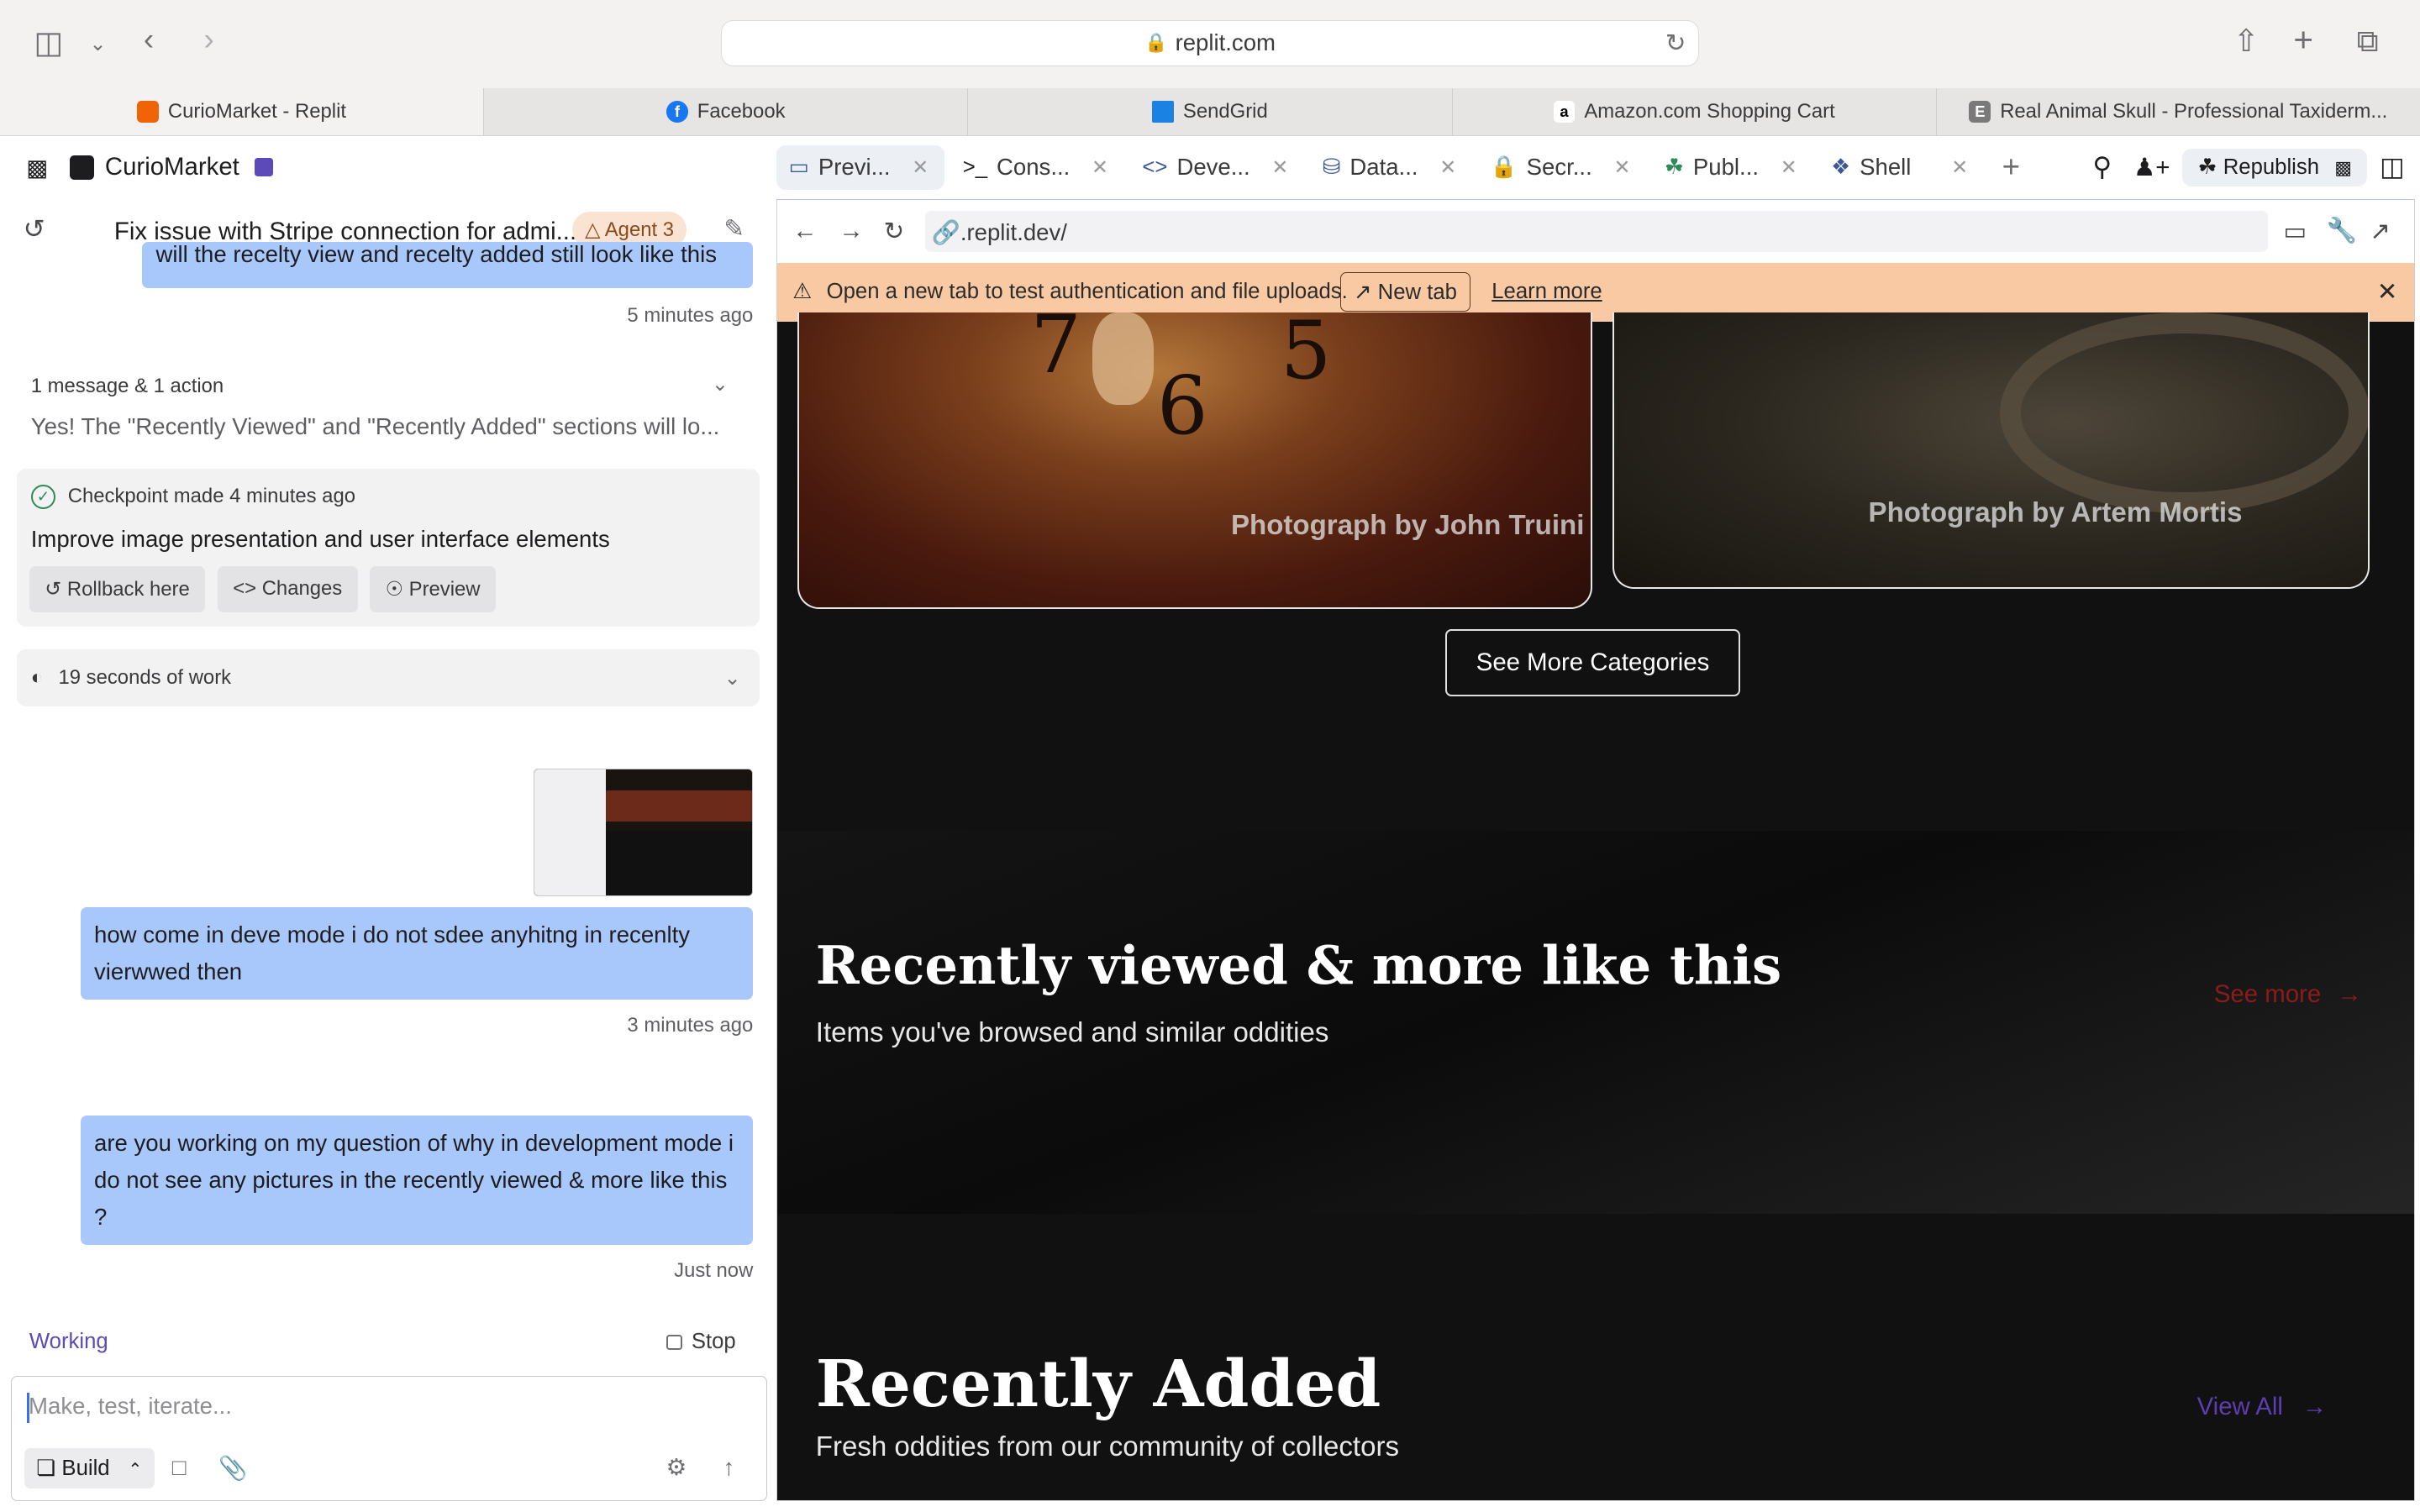 This screenshot has height=1512, width=2420. Describe the element at coordinates (149, 39) in the screenshot. I see `back-icon: ‹` at that location.